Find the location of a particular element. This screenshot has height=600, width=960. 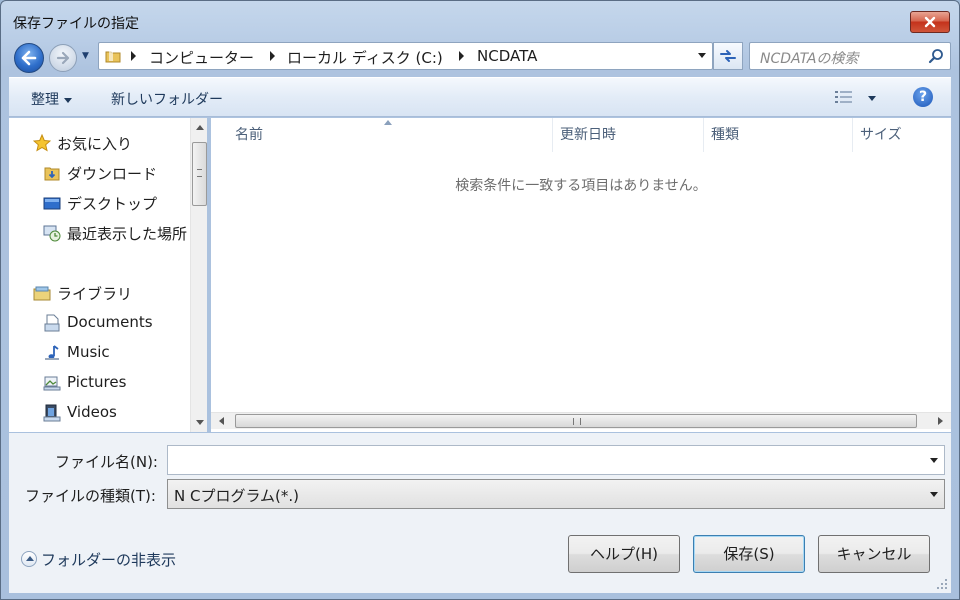

nav-item-label: ライブラリ is located at coordinates (95, 294).